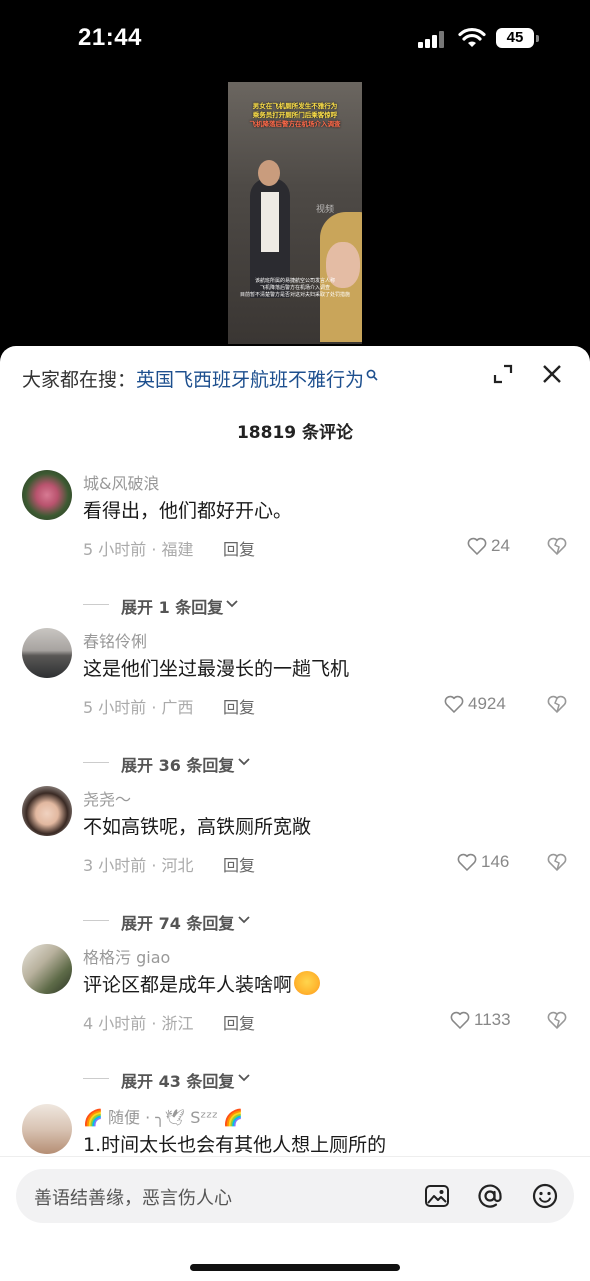  I want to click on search-suggestion-link: 英国飞西班牙航班不雅行为, so click(250, 380).